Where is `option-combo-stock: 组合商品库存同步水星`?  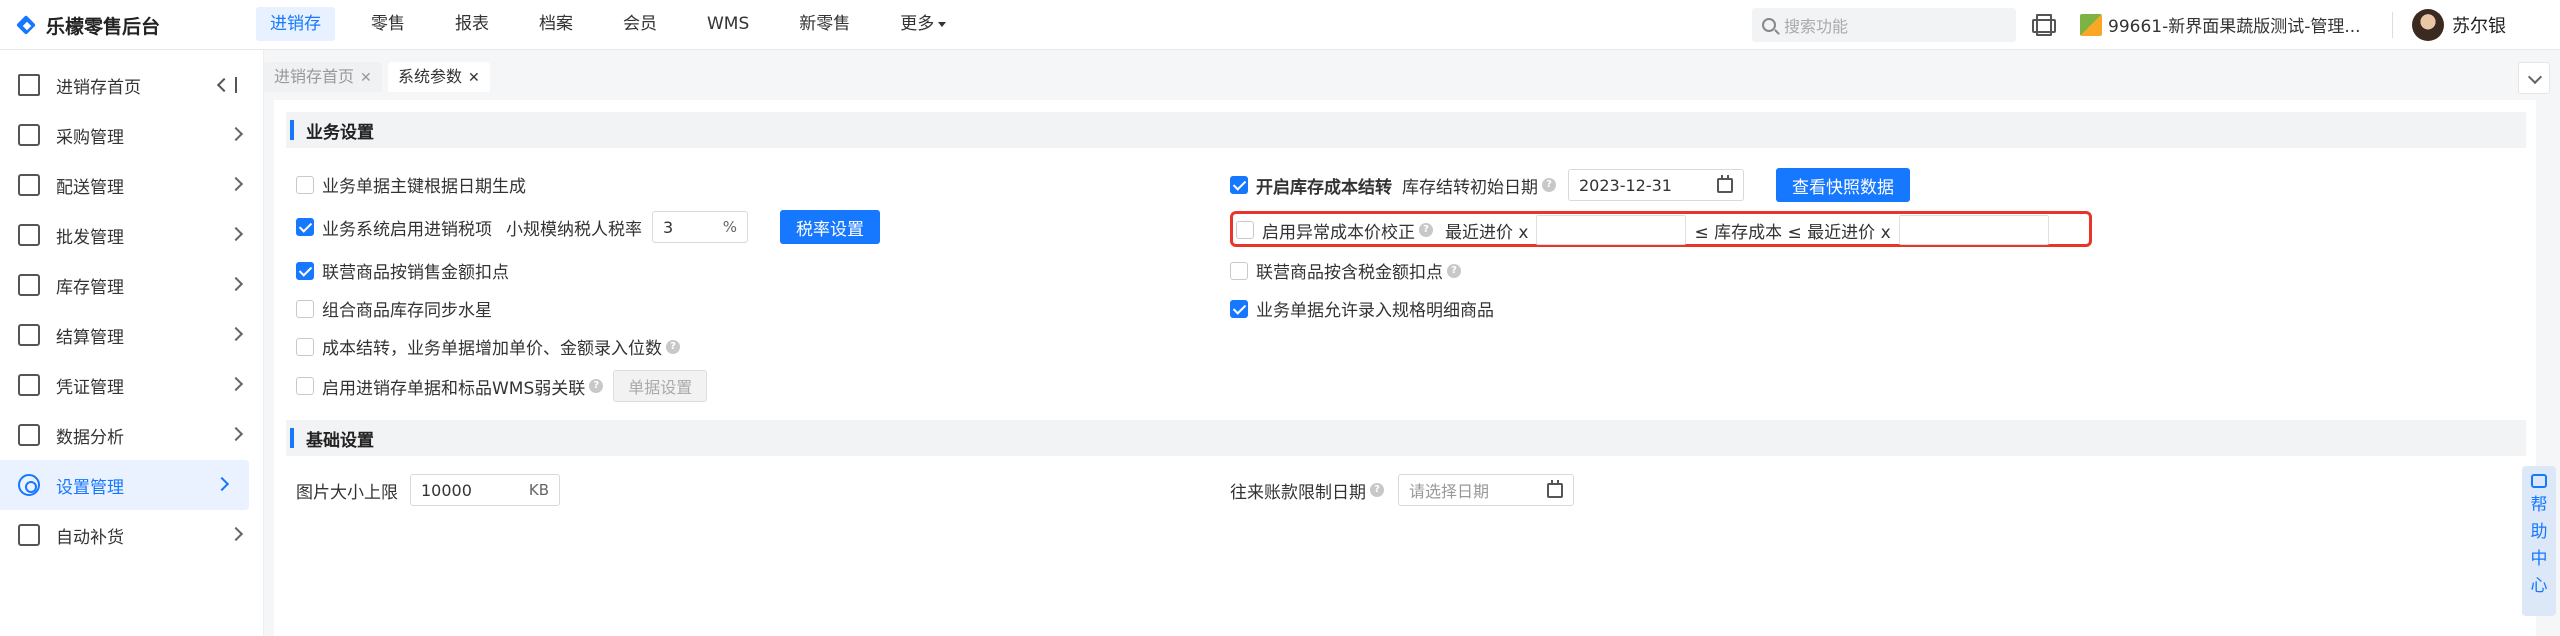
option-combo-stock: 组合商品库存同步水星 is located at coordinates (394, 308).